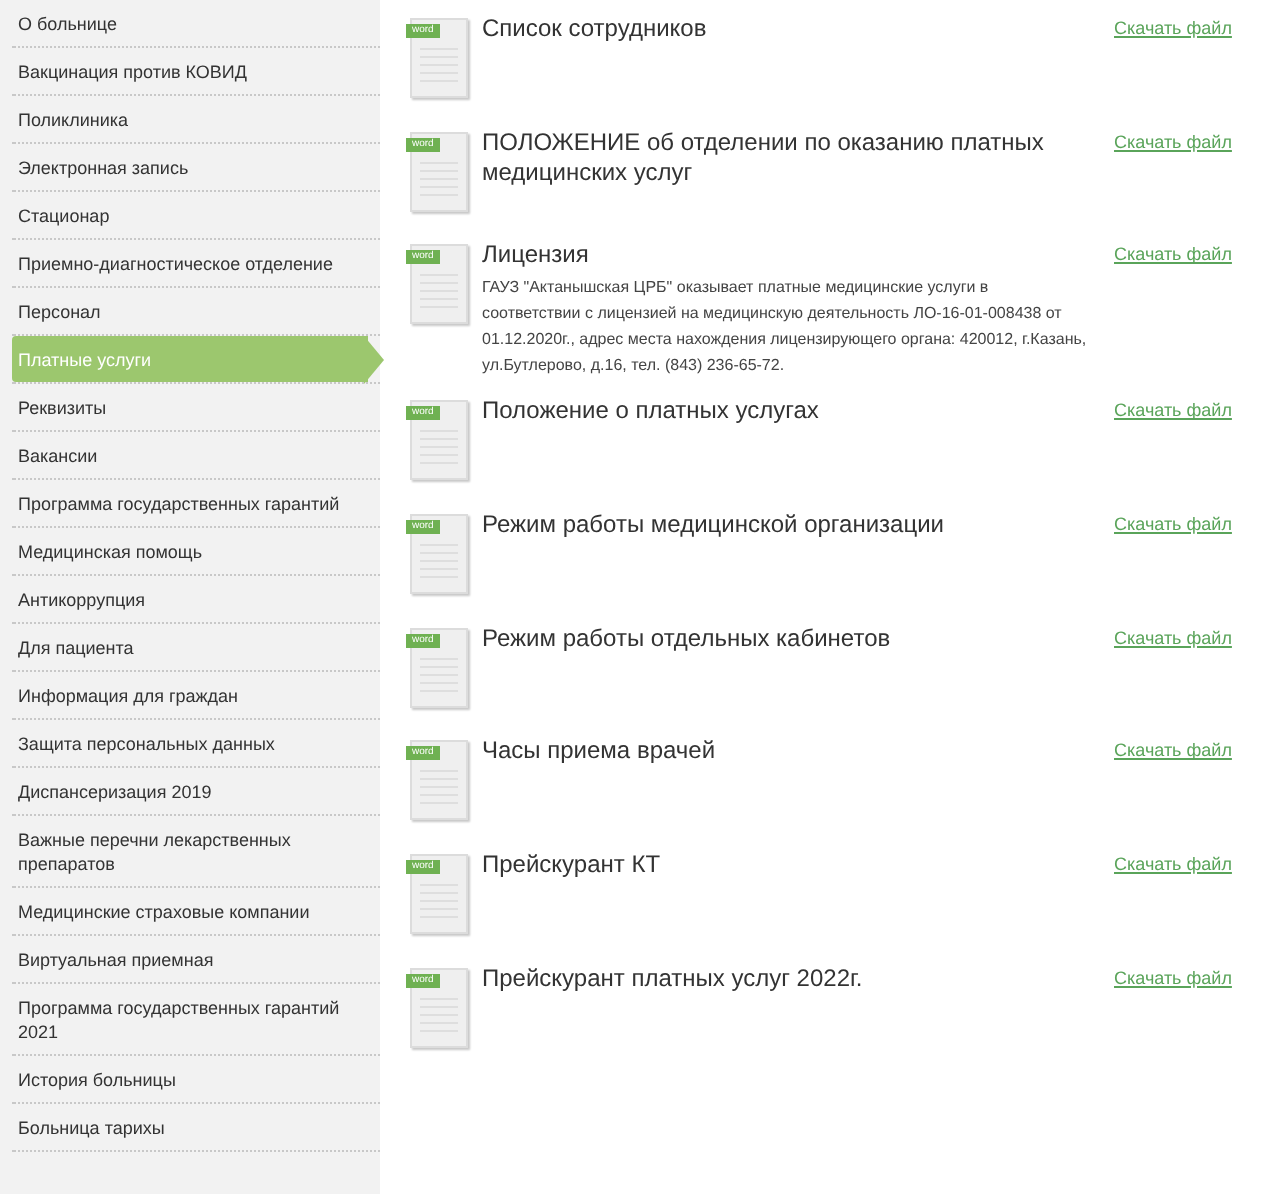 Image resolution: width=1278 pixels, height=1194 pixels. What do you see at coordinates (188, 263) in the screenshot?
I see `sidebar-item: Приемно-диагностическое отделение` at bounding box center [188, 263].